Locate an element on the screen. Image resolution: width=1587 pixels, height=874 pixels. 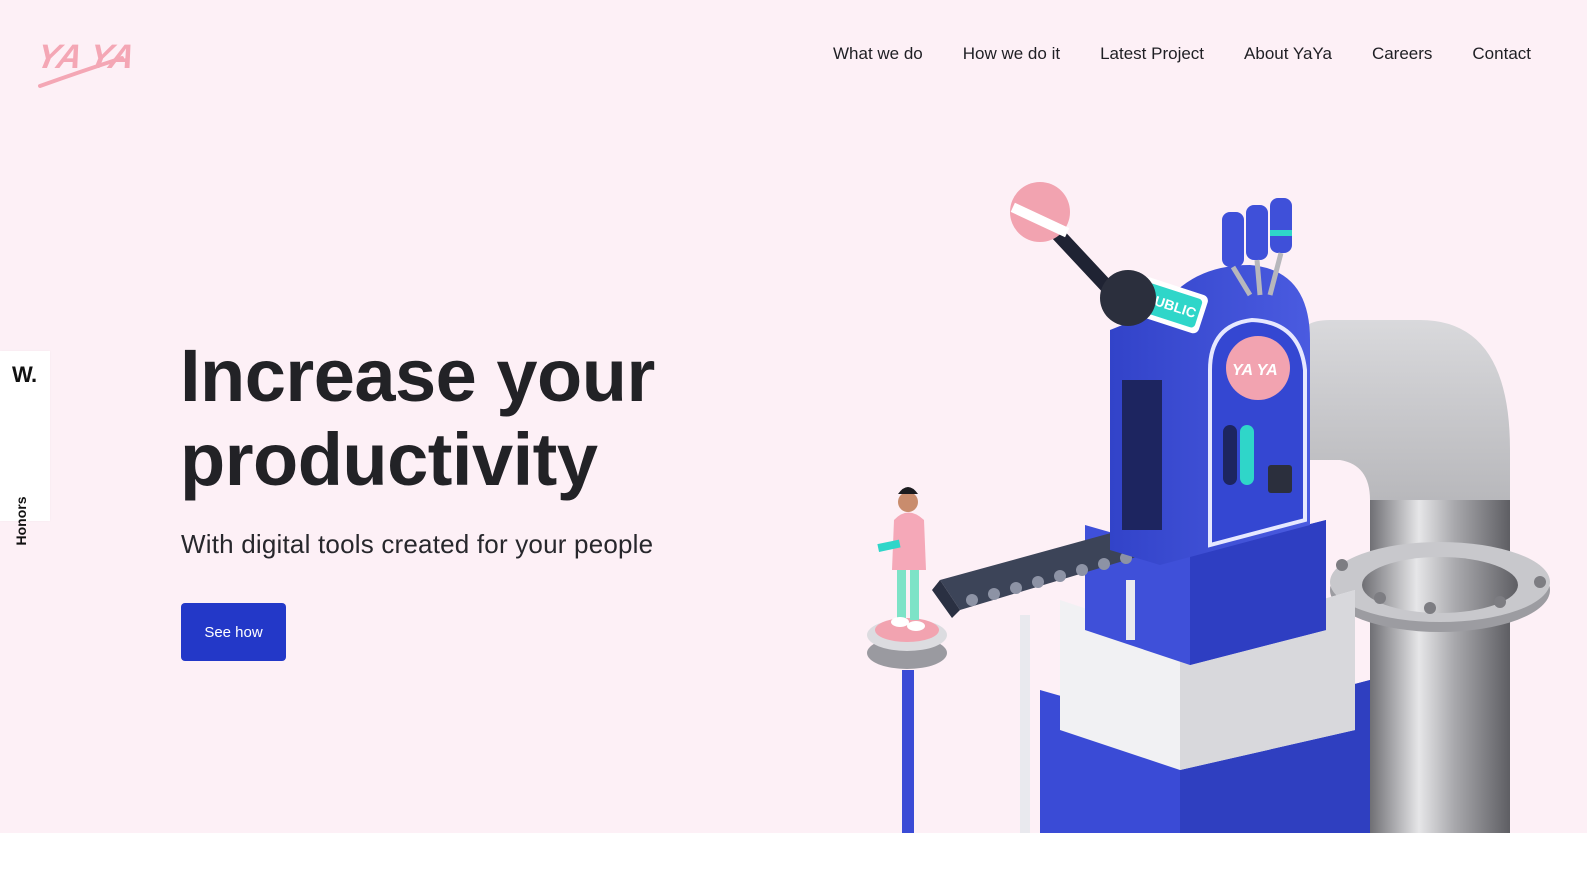
honors-label: Honors is located at coordinates (21, 521).